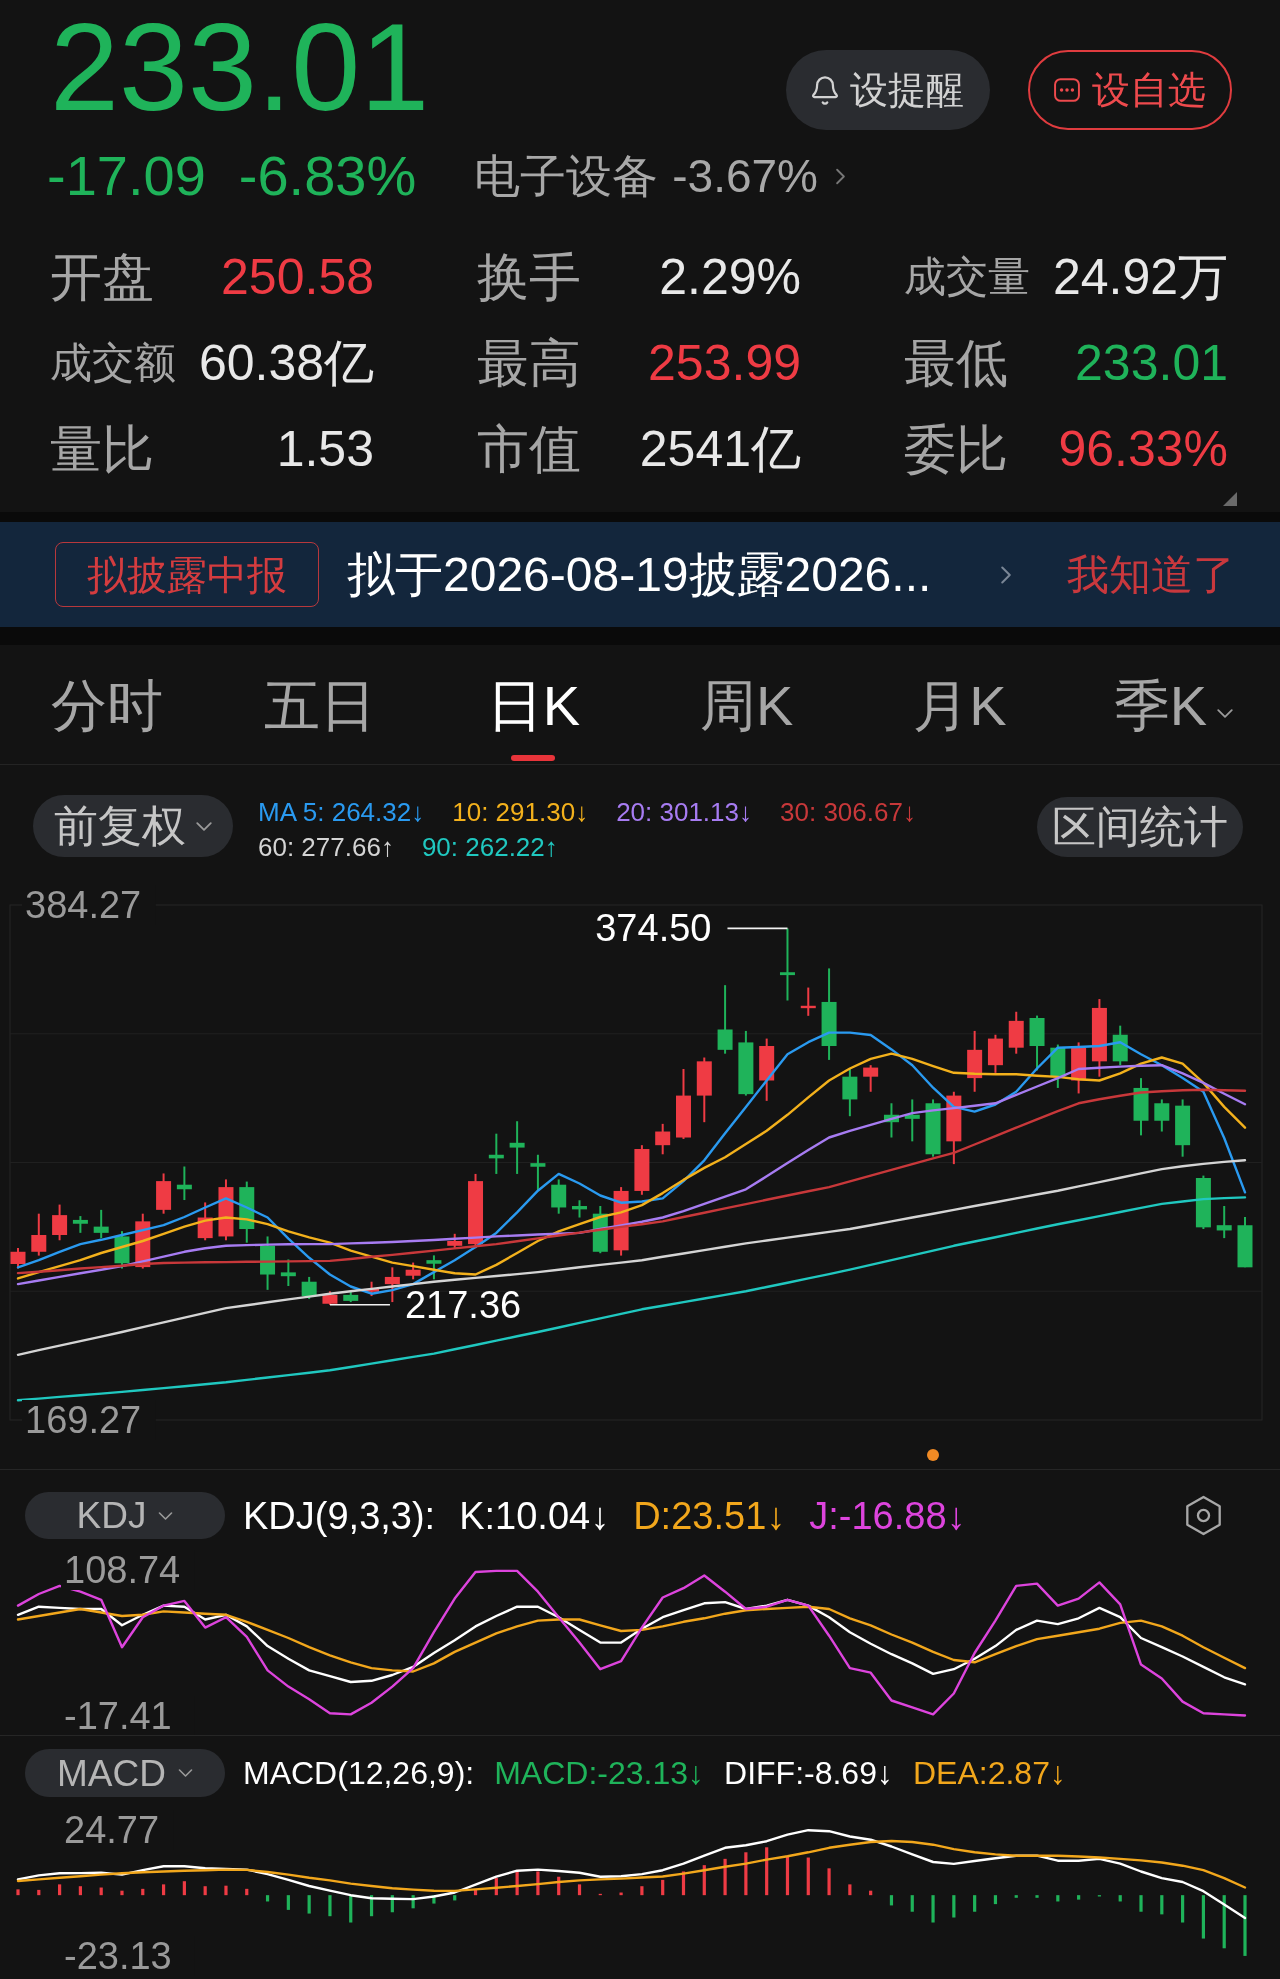  What do you see at coordinates (888, 90) in the screenshot?
I see `alert-button: 设提醒` at bounding box center [888, 90].